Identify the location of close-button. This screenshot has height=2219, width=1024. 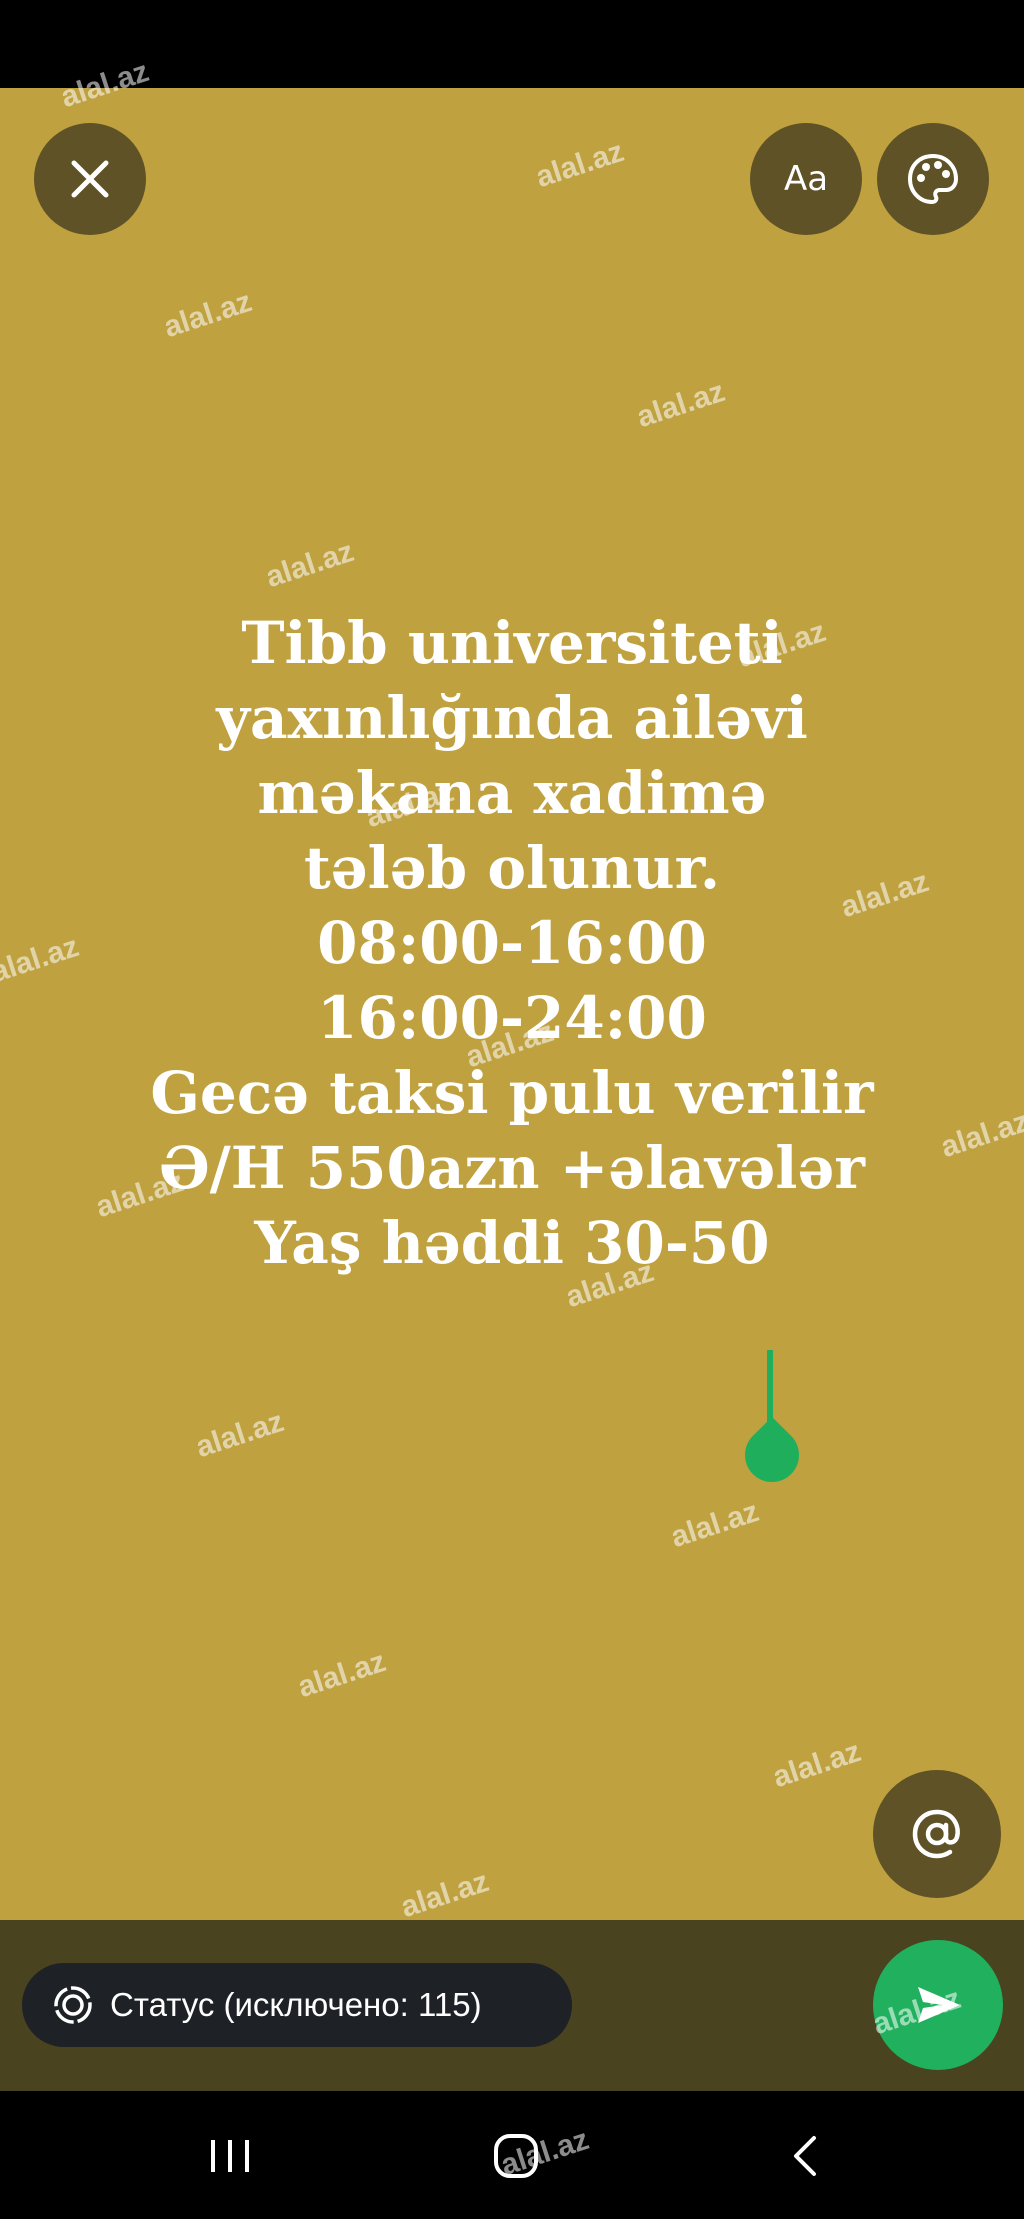
(90, 179).